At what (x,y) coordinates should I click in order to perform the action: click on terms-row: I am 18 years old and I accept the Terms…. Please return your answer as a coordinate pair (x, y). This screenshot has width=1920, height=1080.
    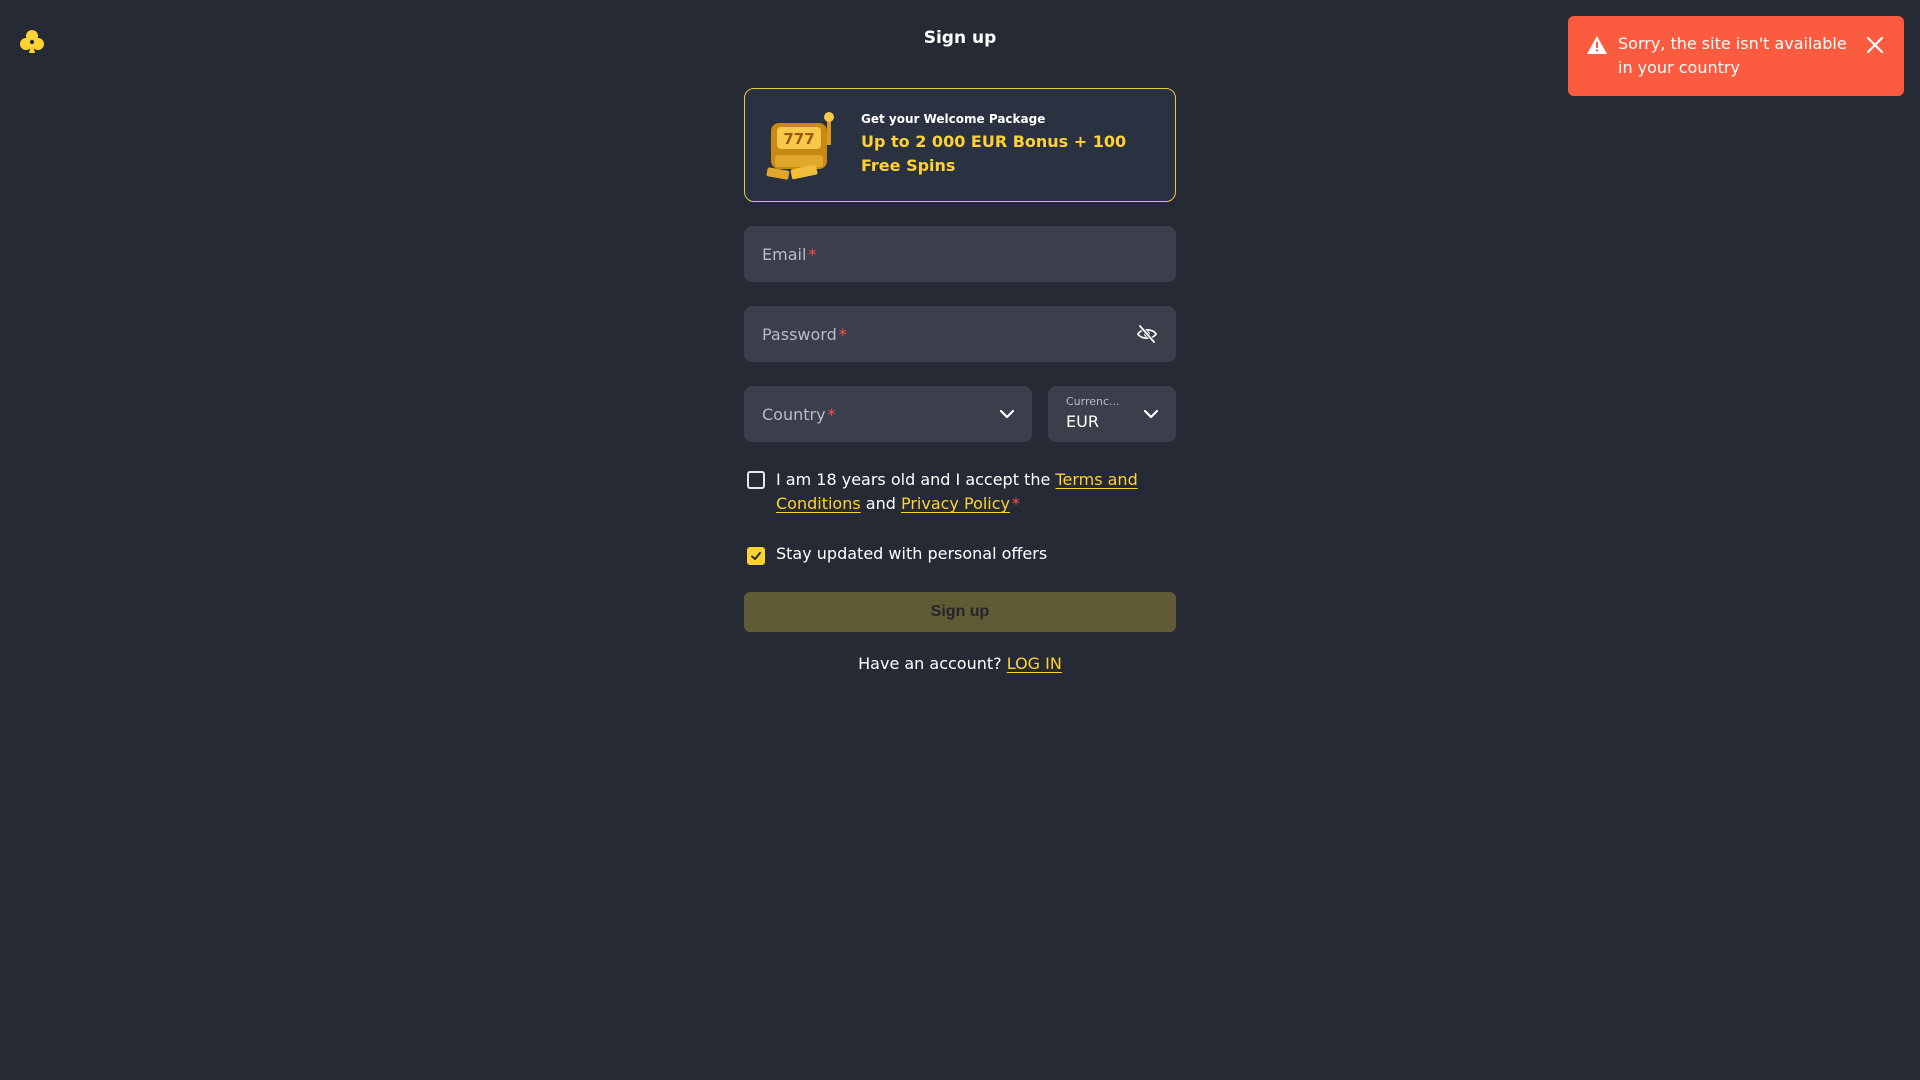
    Looking at the image, I should click on (960, 492).